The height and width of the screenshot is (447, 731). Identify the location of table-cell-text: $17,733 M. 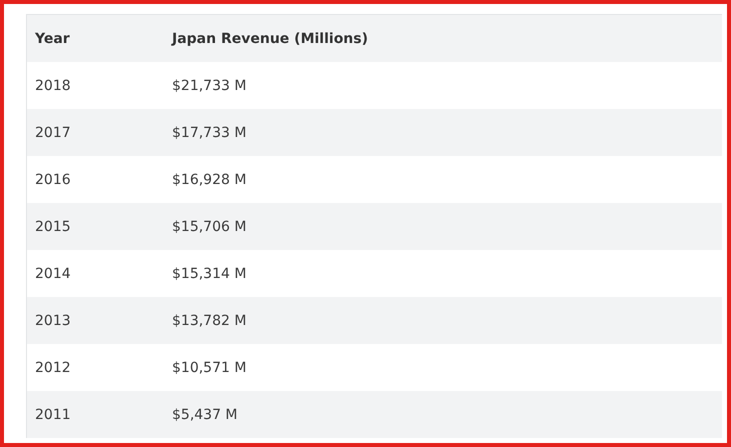
(209, 132).